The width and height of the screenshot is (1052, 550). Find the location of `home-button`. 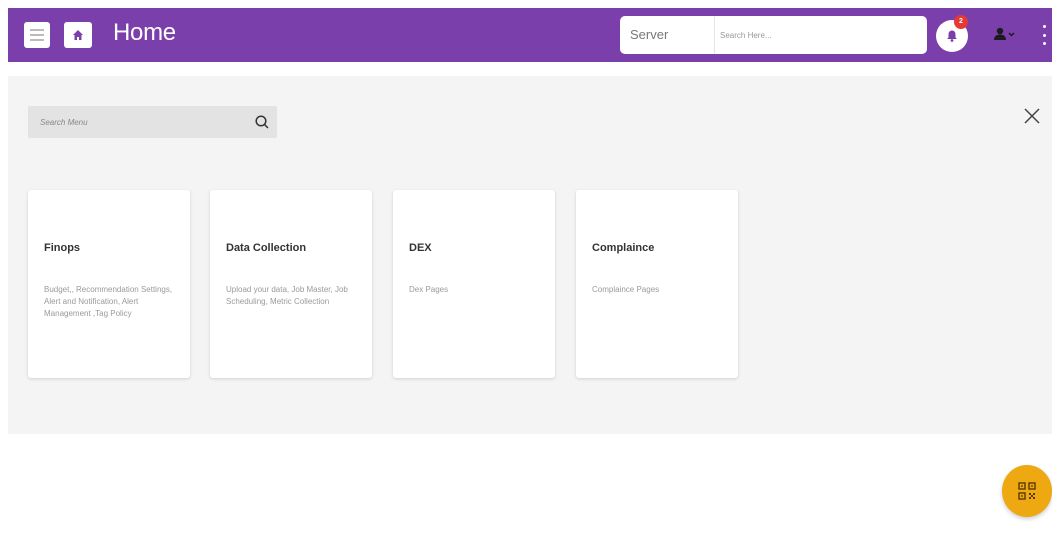

home-button is located at coordinates (78, 35).